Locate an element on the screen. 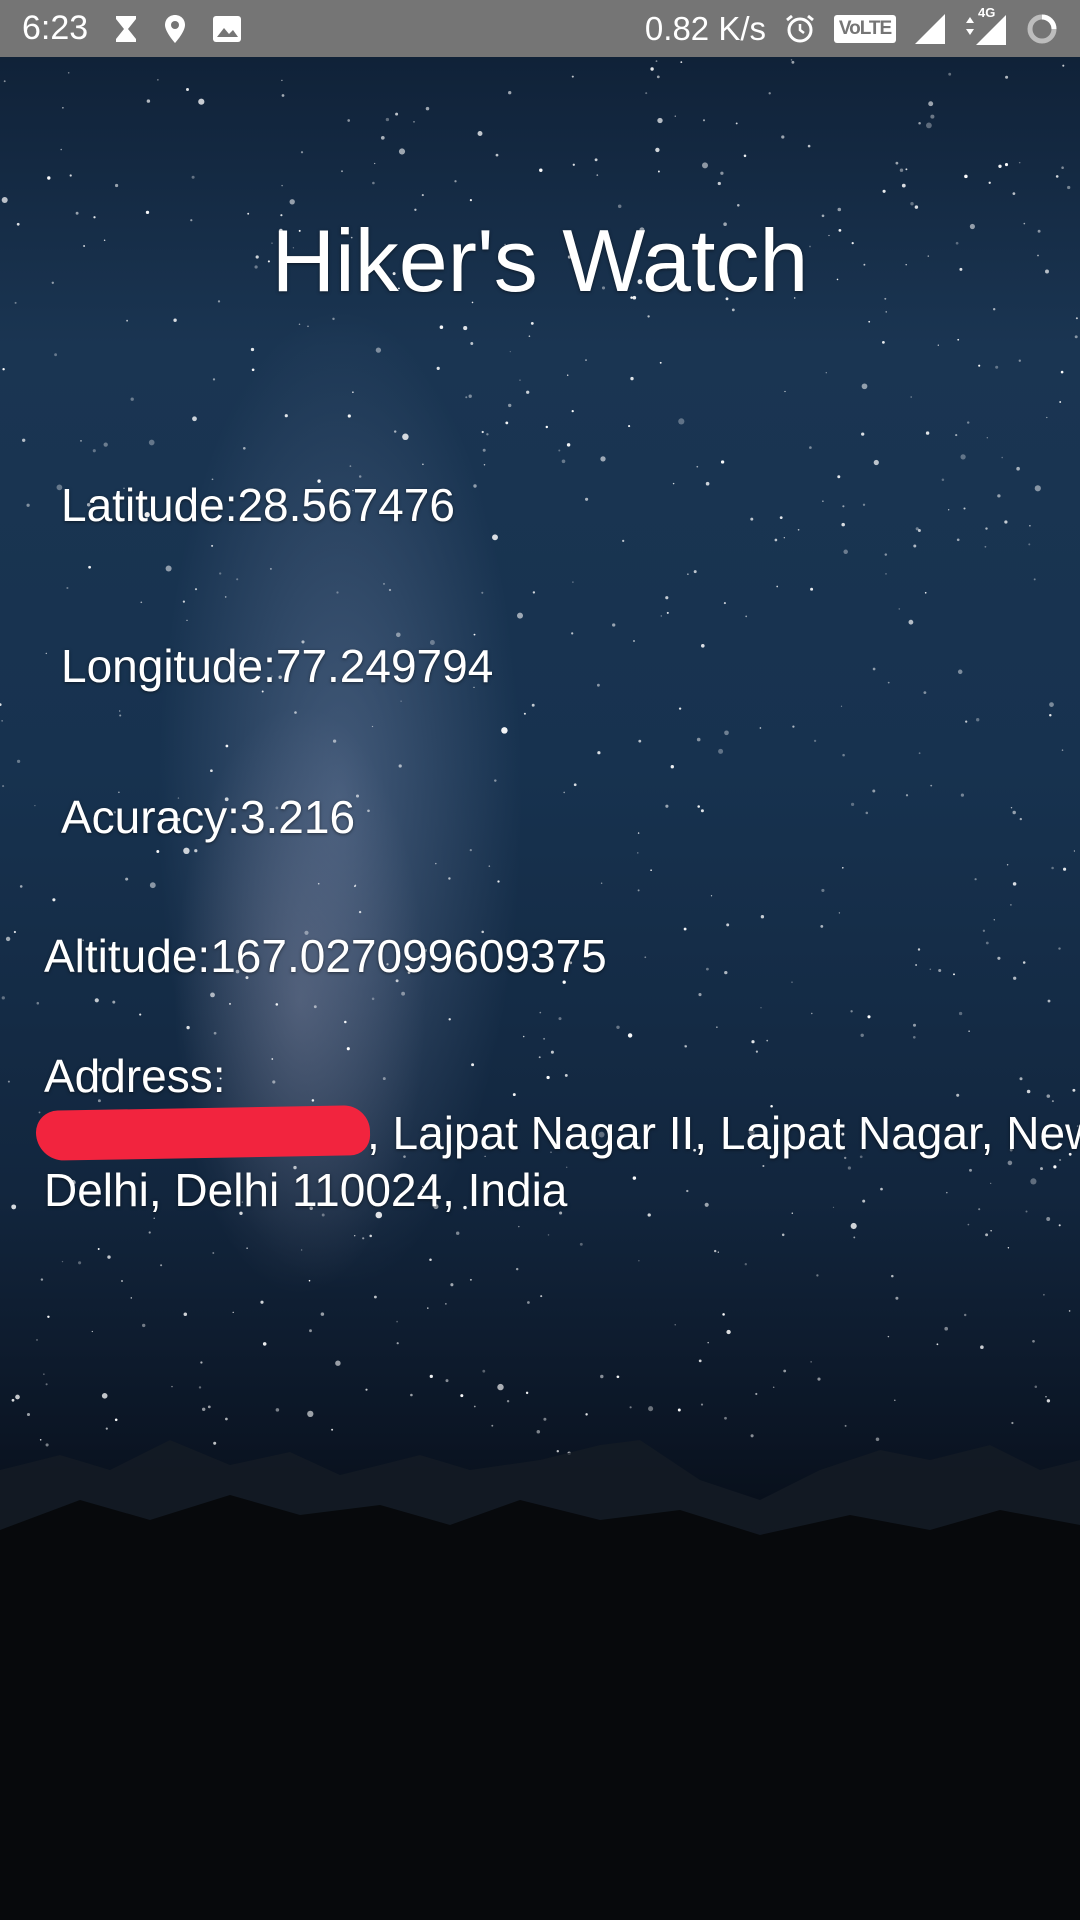  network-speed: 0.82 K/s is located at coordinates (705, 28).